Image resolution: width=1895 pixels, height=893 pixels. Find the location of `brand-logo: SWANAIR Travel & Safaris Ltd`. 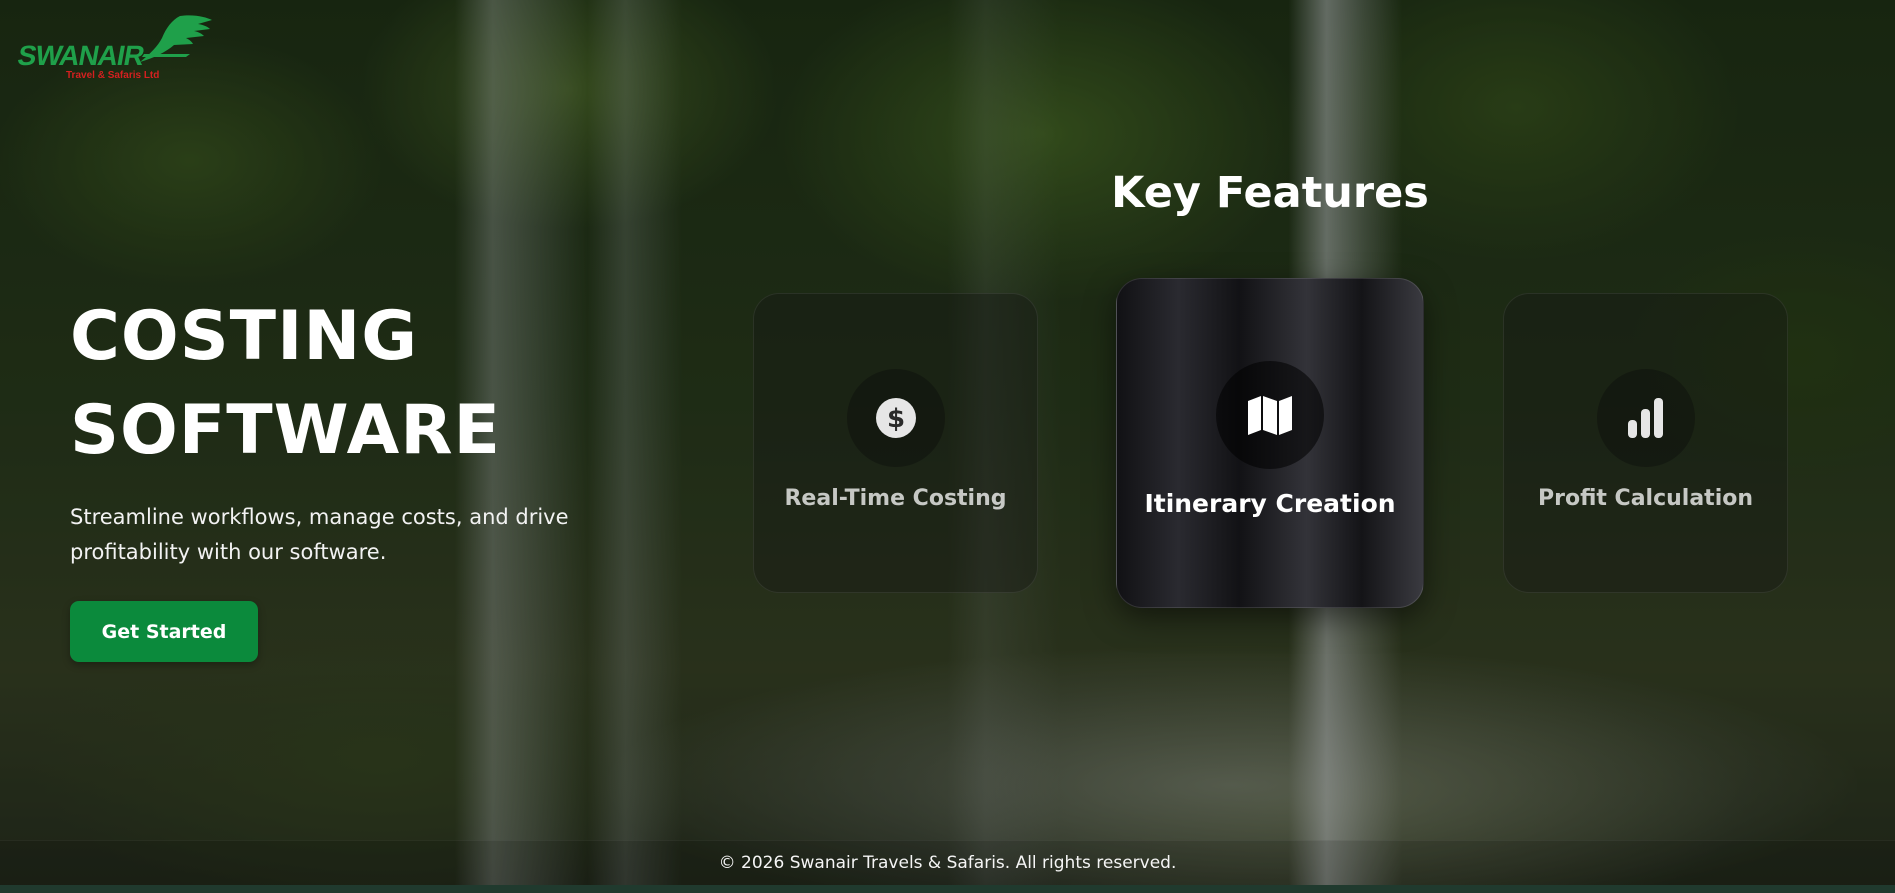

brand-logo: SWANAIR Travel & Safaris Ltd is located at coordinates (113, 49).